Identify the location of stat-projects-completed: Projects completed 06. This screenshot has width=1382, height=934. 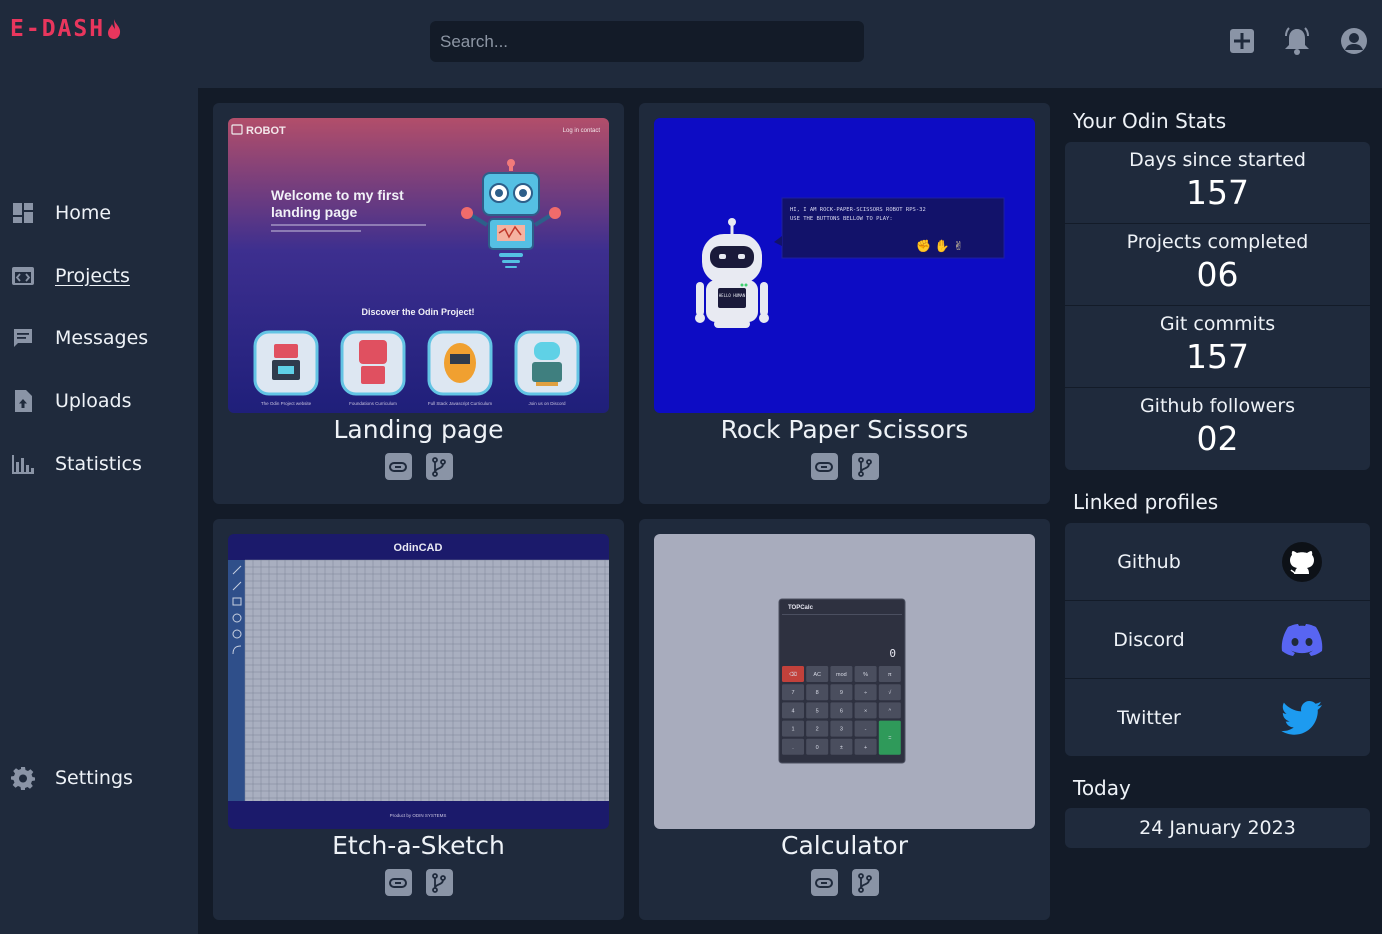
(1217, 265).